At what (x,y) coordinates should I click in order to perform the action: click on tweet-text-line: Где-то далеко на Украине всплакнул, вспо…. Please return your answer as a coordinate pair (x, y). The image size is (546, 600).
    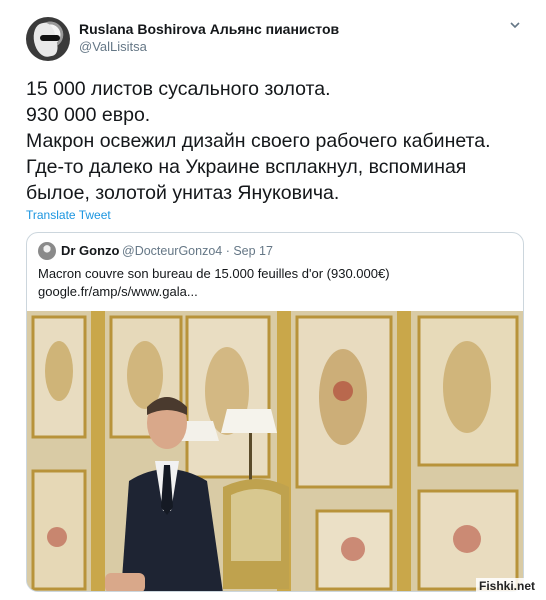
    Looking at the image, I should click on (246, 167).